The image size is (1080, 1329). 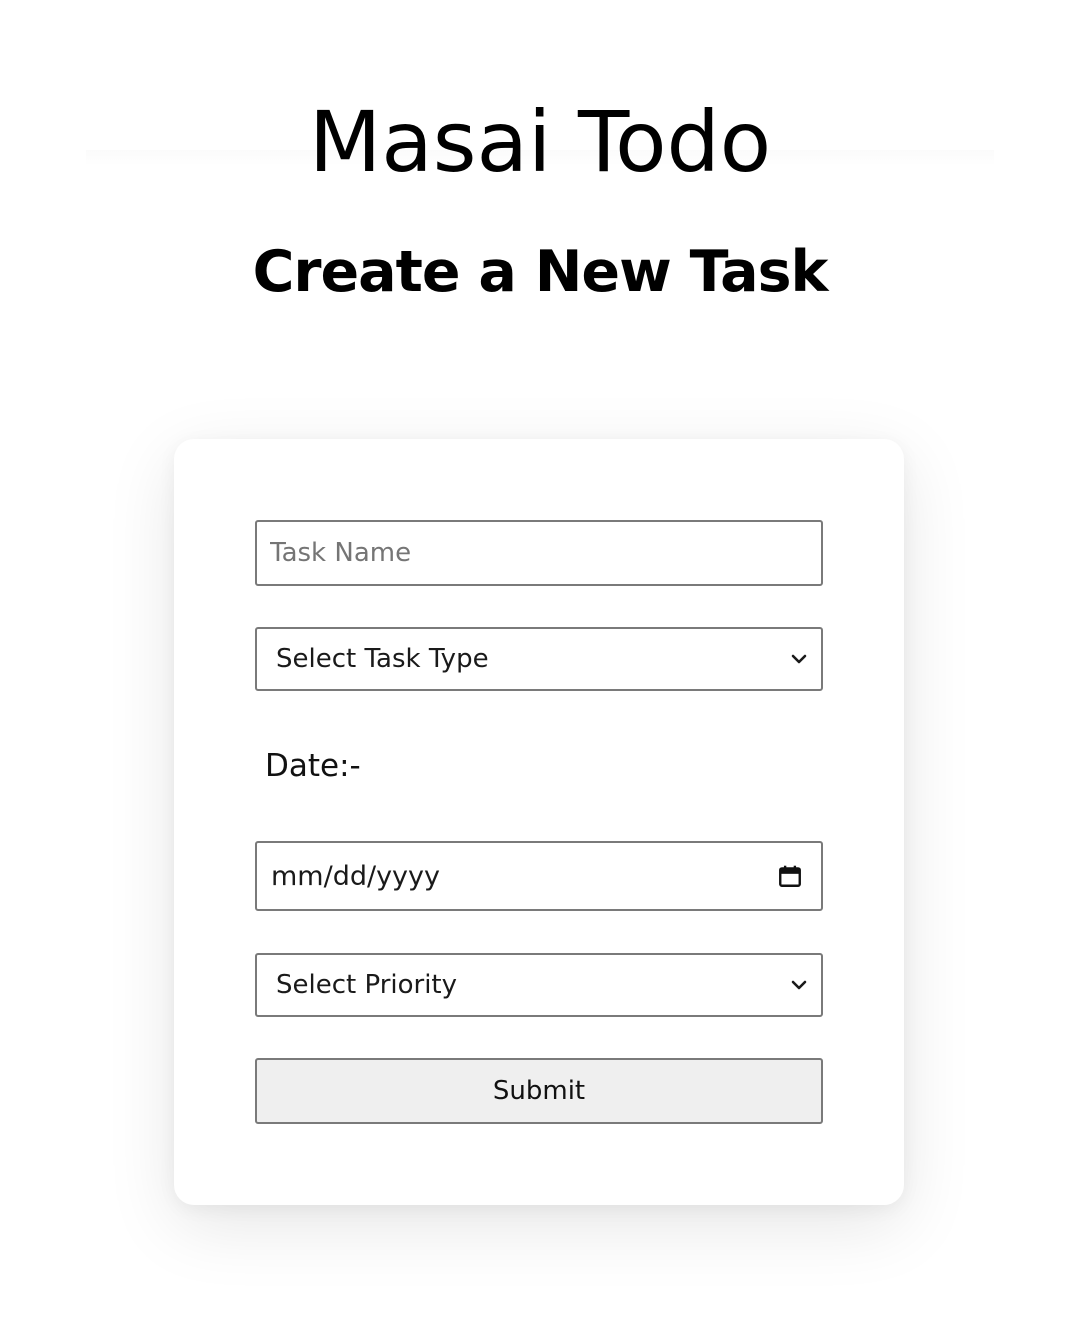 What do you see at coordinates (539, 659) in the screenshot?
I see `task-type-select: Select Task Type` at bounding box center [539, 659].